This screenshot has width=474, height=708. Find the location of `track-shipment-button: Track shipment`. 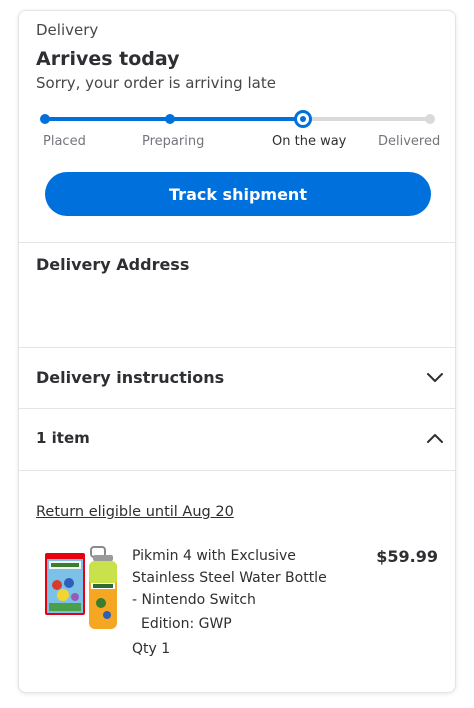

track-shipment-button: Track shipment is located at coordinates (238, 194).